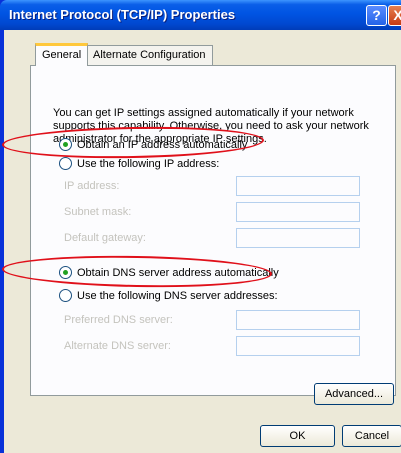 The height and width of the screenshot is (453, 401). I want to click on use-following-dns-option: Use the following DNS server addresses:, so click(168, 295).